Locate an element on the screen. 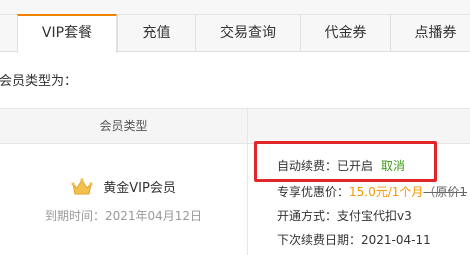 This screenshot has height=255, width=470. tab-vip-package: VIP套餐 is located at coordinates (67, 33).